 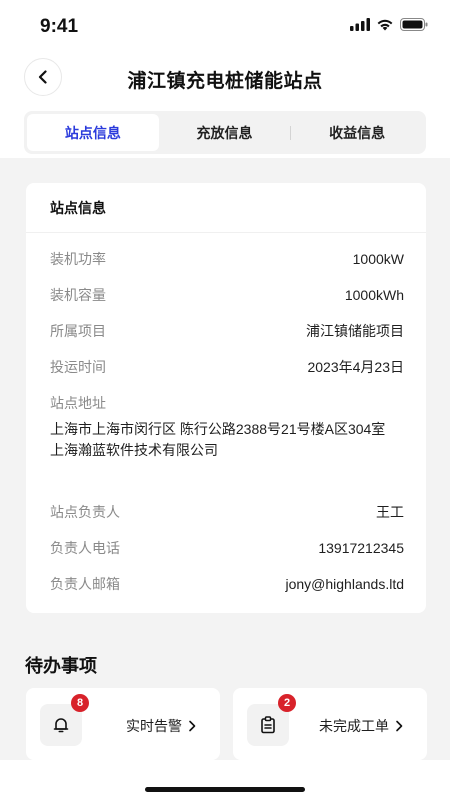 I want to click on cellular-signal-icon, so click(x=360, y=24).